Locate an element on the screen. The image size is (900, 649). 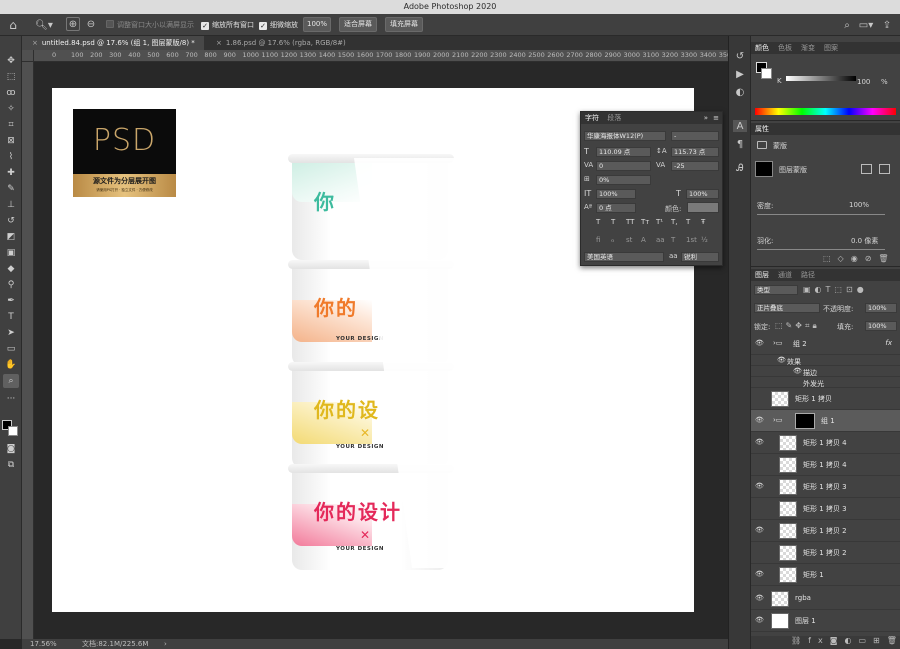
background-color-swatch is located at coordinates (13, 431).